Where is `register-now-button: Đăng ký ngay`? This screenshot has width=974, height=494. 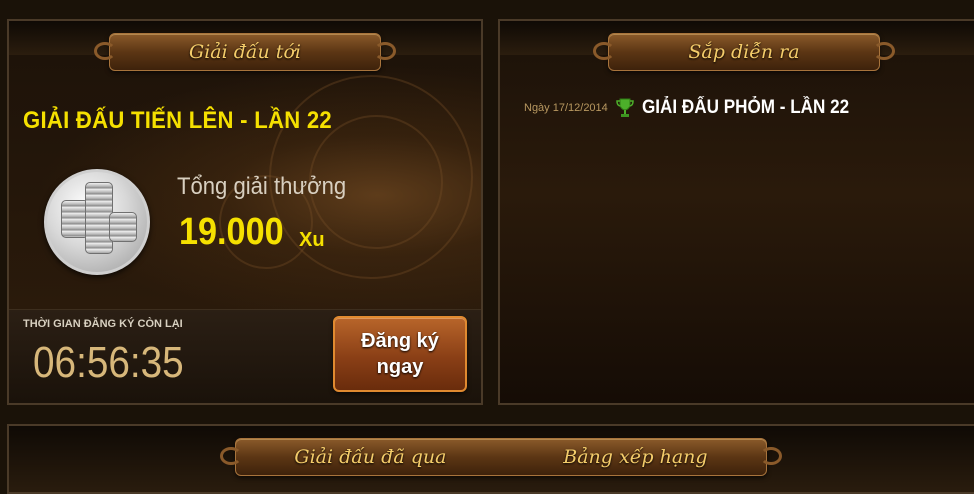 register-now-button: Đăng ký ngay is located at coordinates (400, 354).